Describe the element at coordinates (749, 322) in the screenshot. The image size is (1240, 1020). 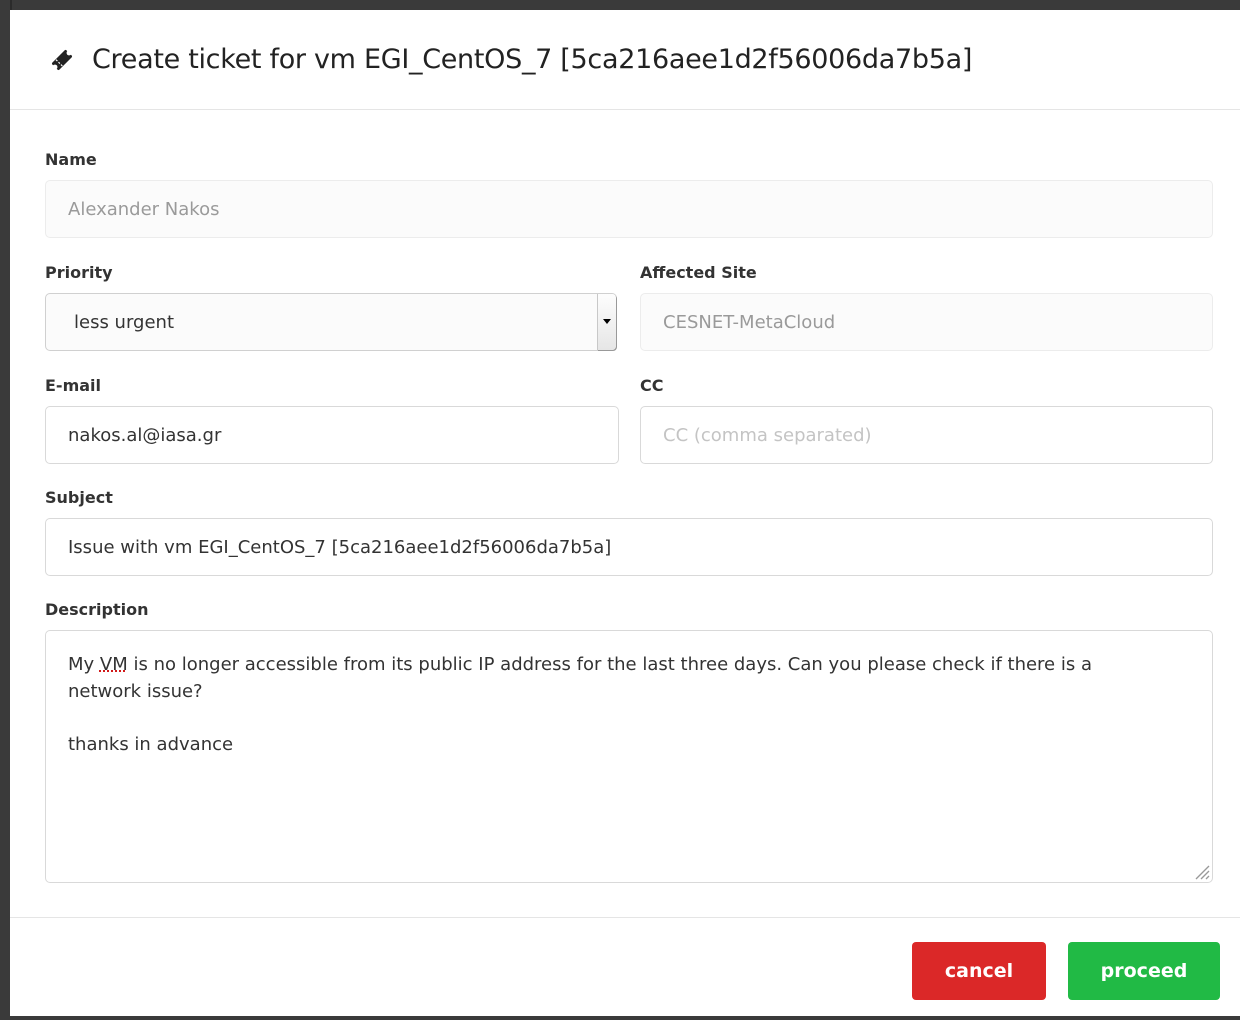
I see `affected-site-value: CESNET-MetaCloud` at that location.